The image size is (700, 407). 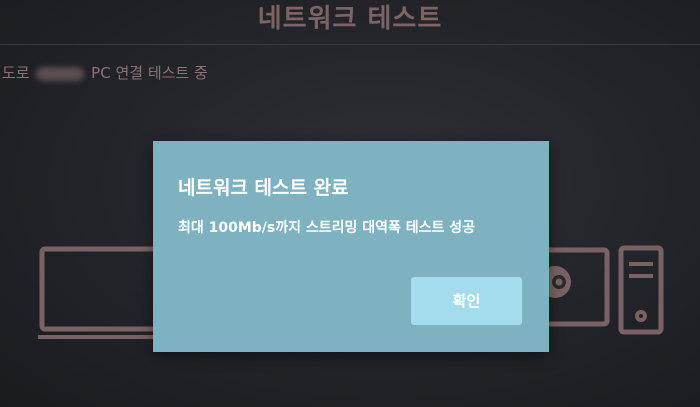 I want to click on dialog-title: 네트워크 테스트 완료, so click(x=263, y=188).